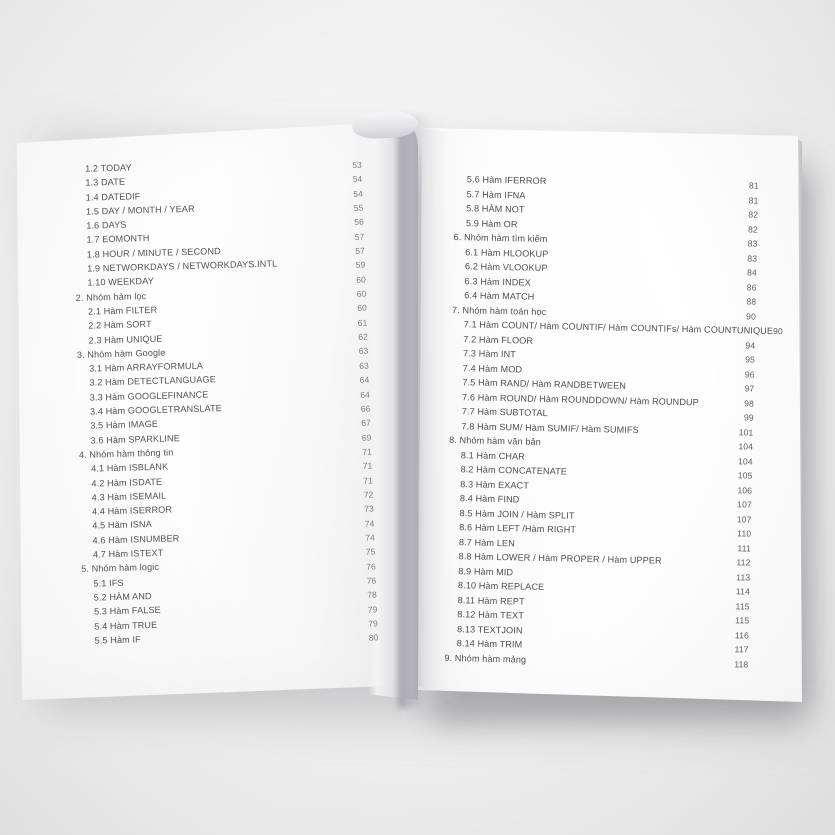 This screenshot has height=835, width=835. What do you see at coordinates (363, 337) in the screenshot?
I see `toc-entry-page: 62` at bounding box center [363, 337].